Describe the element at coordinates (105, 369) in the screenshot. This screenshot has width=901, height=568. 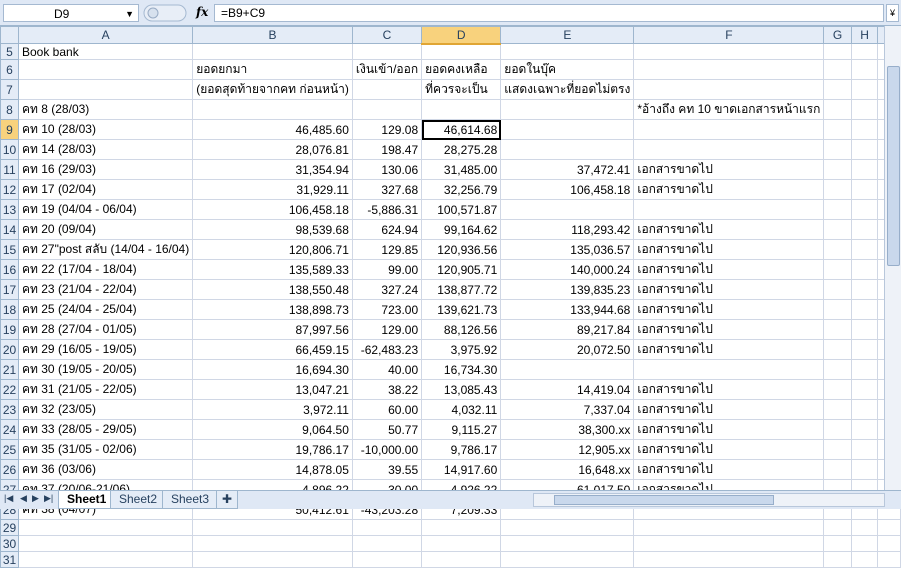
I see `cell-a21: คท 30 (19/05 - 20/05)` at that location.